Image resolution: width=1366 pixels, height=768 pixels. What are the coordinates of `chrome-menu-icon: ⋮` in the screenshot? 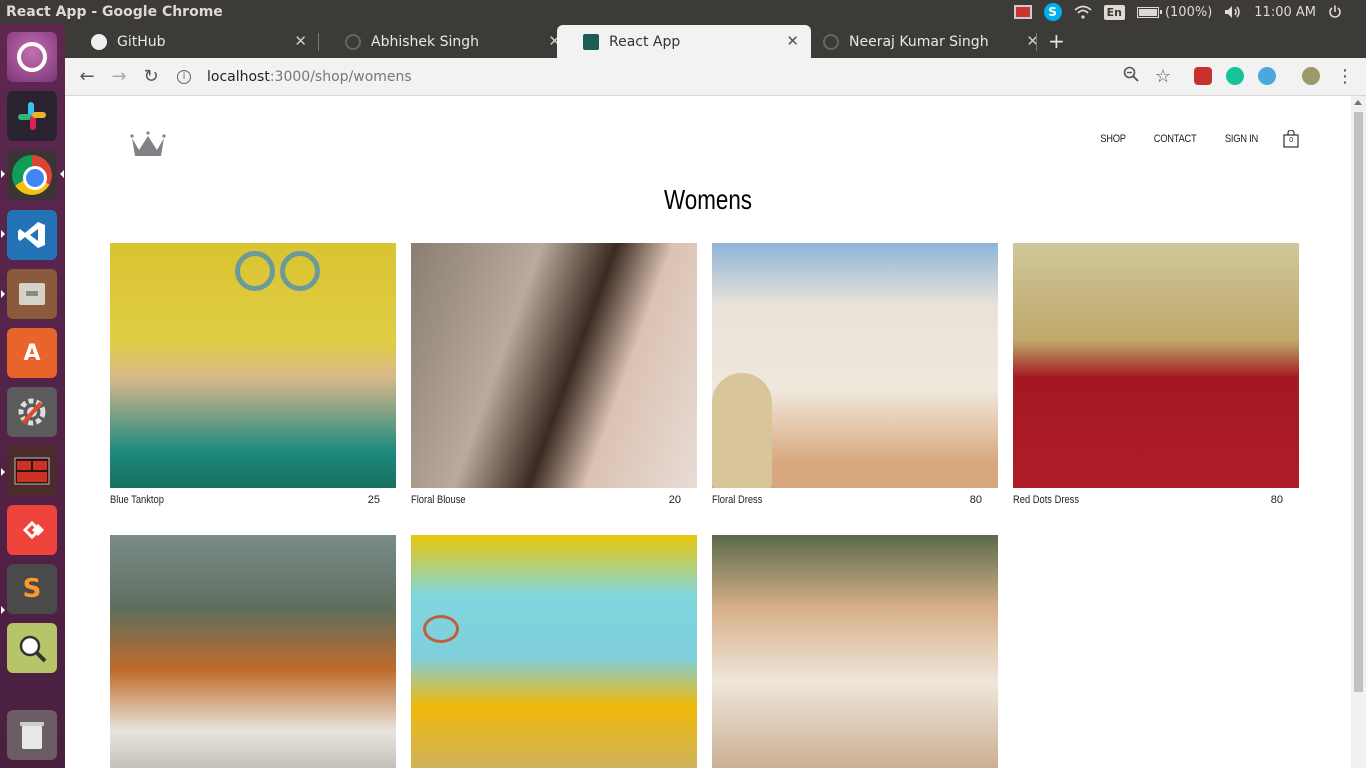 It's located at (1345, 77).